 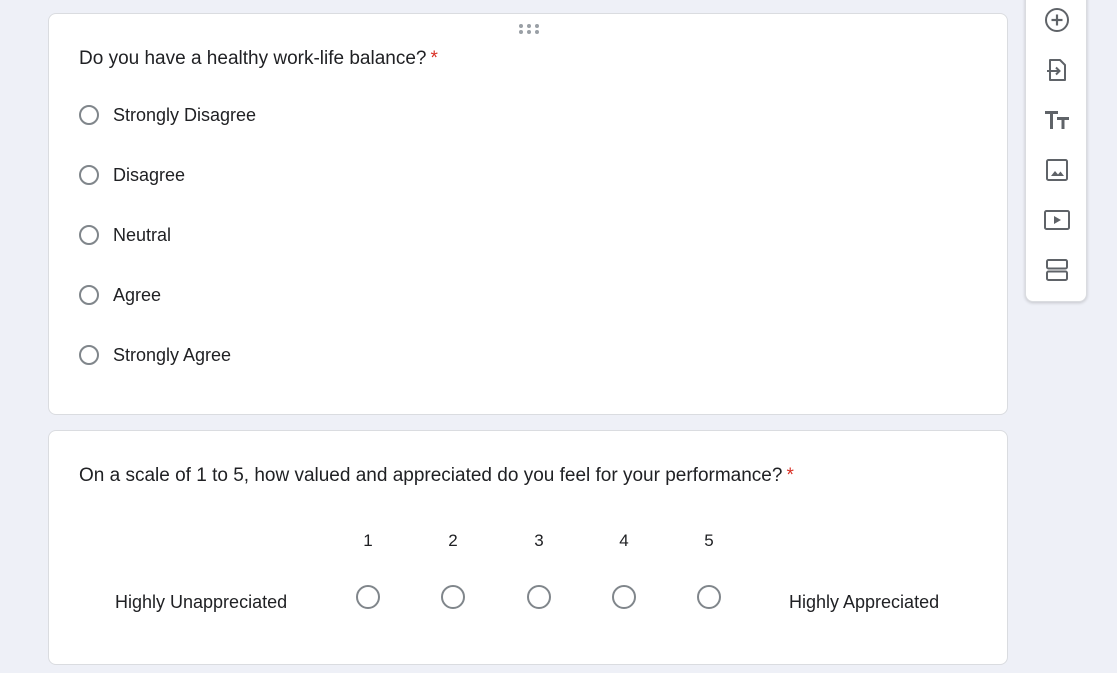 I want to click on option-label: Neutral, so click(x=142, y=234).